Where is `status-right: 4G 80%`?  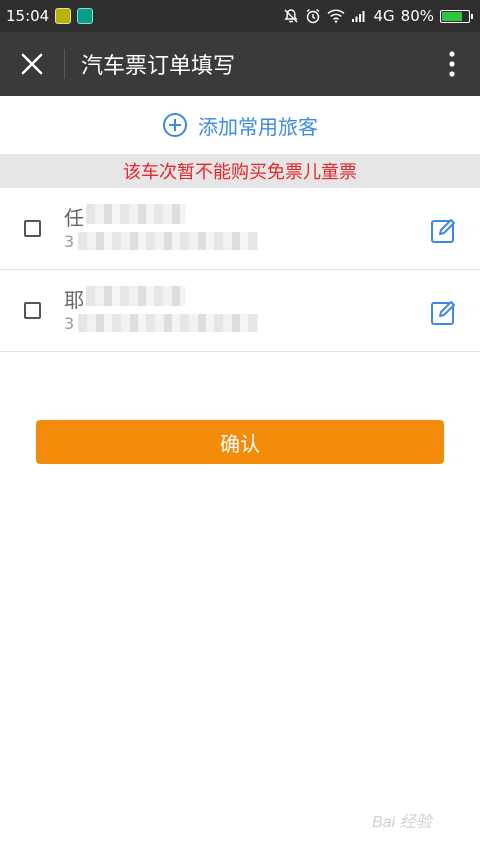 status-right: 4G 80% is located at coordinates (378, 16).